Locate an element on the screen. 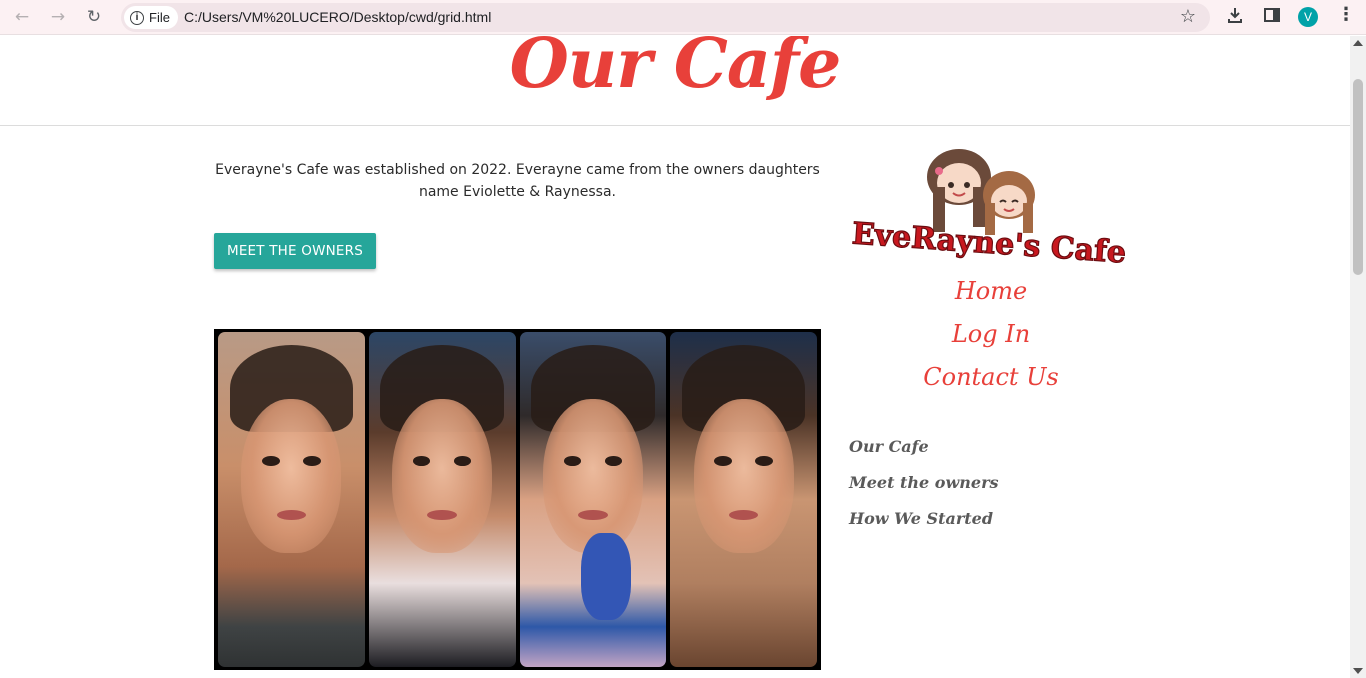 Image resolution: width=1366 pixels, height=678 pixels. info-icon: i is located at coordinates (137, 17).